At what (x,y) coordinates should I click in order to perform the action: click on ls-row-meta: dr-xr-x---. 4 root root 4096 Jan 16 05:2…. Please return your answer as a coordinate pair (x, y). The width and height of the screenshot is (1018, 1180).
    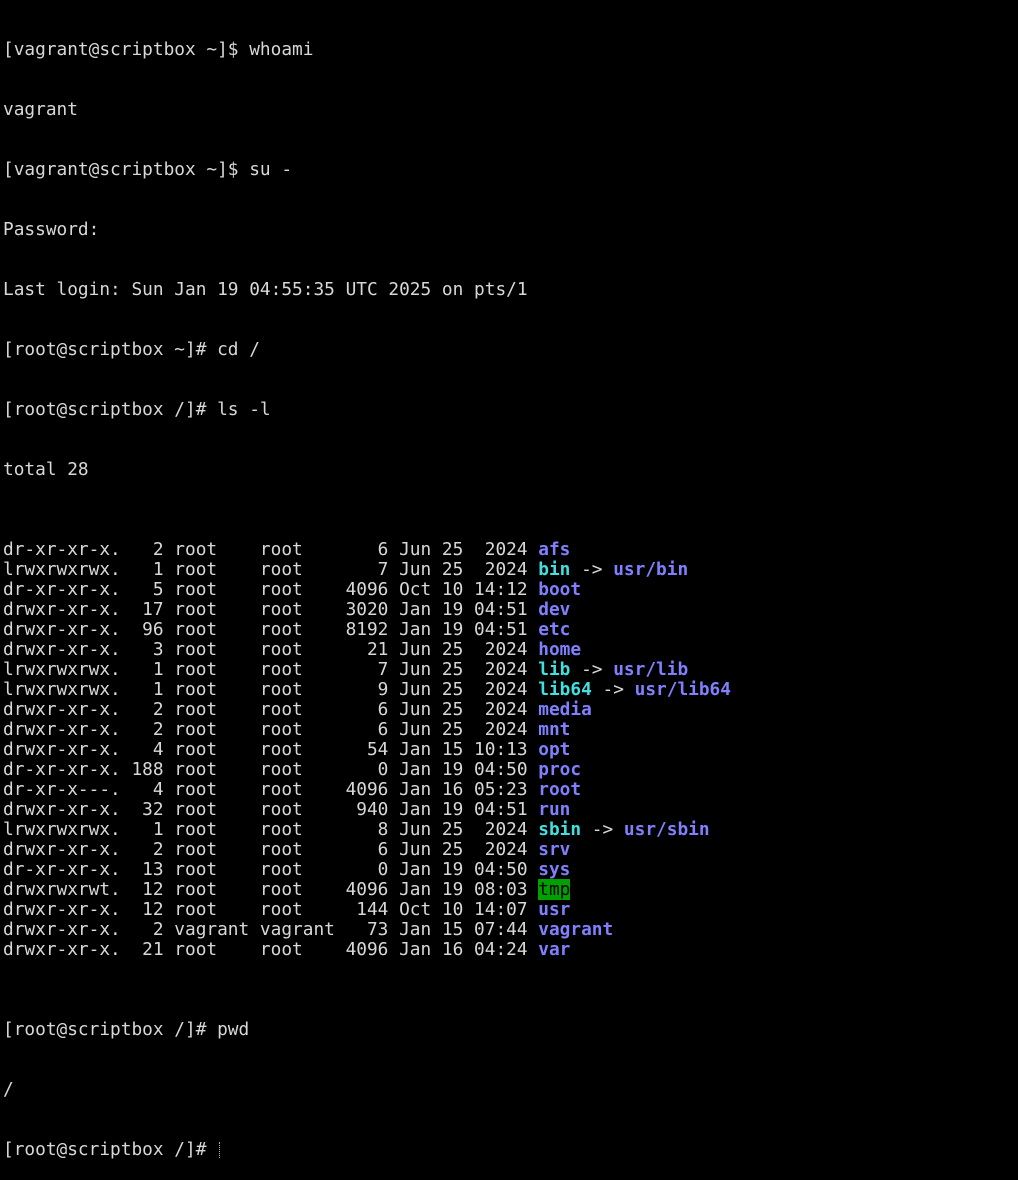
    Looking at the image, I should click on (271, 789).